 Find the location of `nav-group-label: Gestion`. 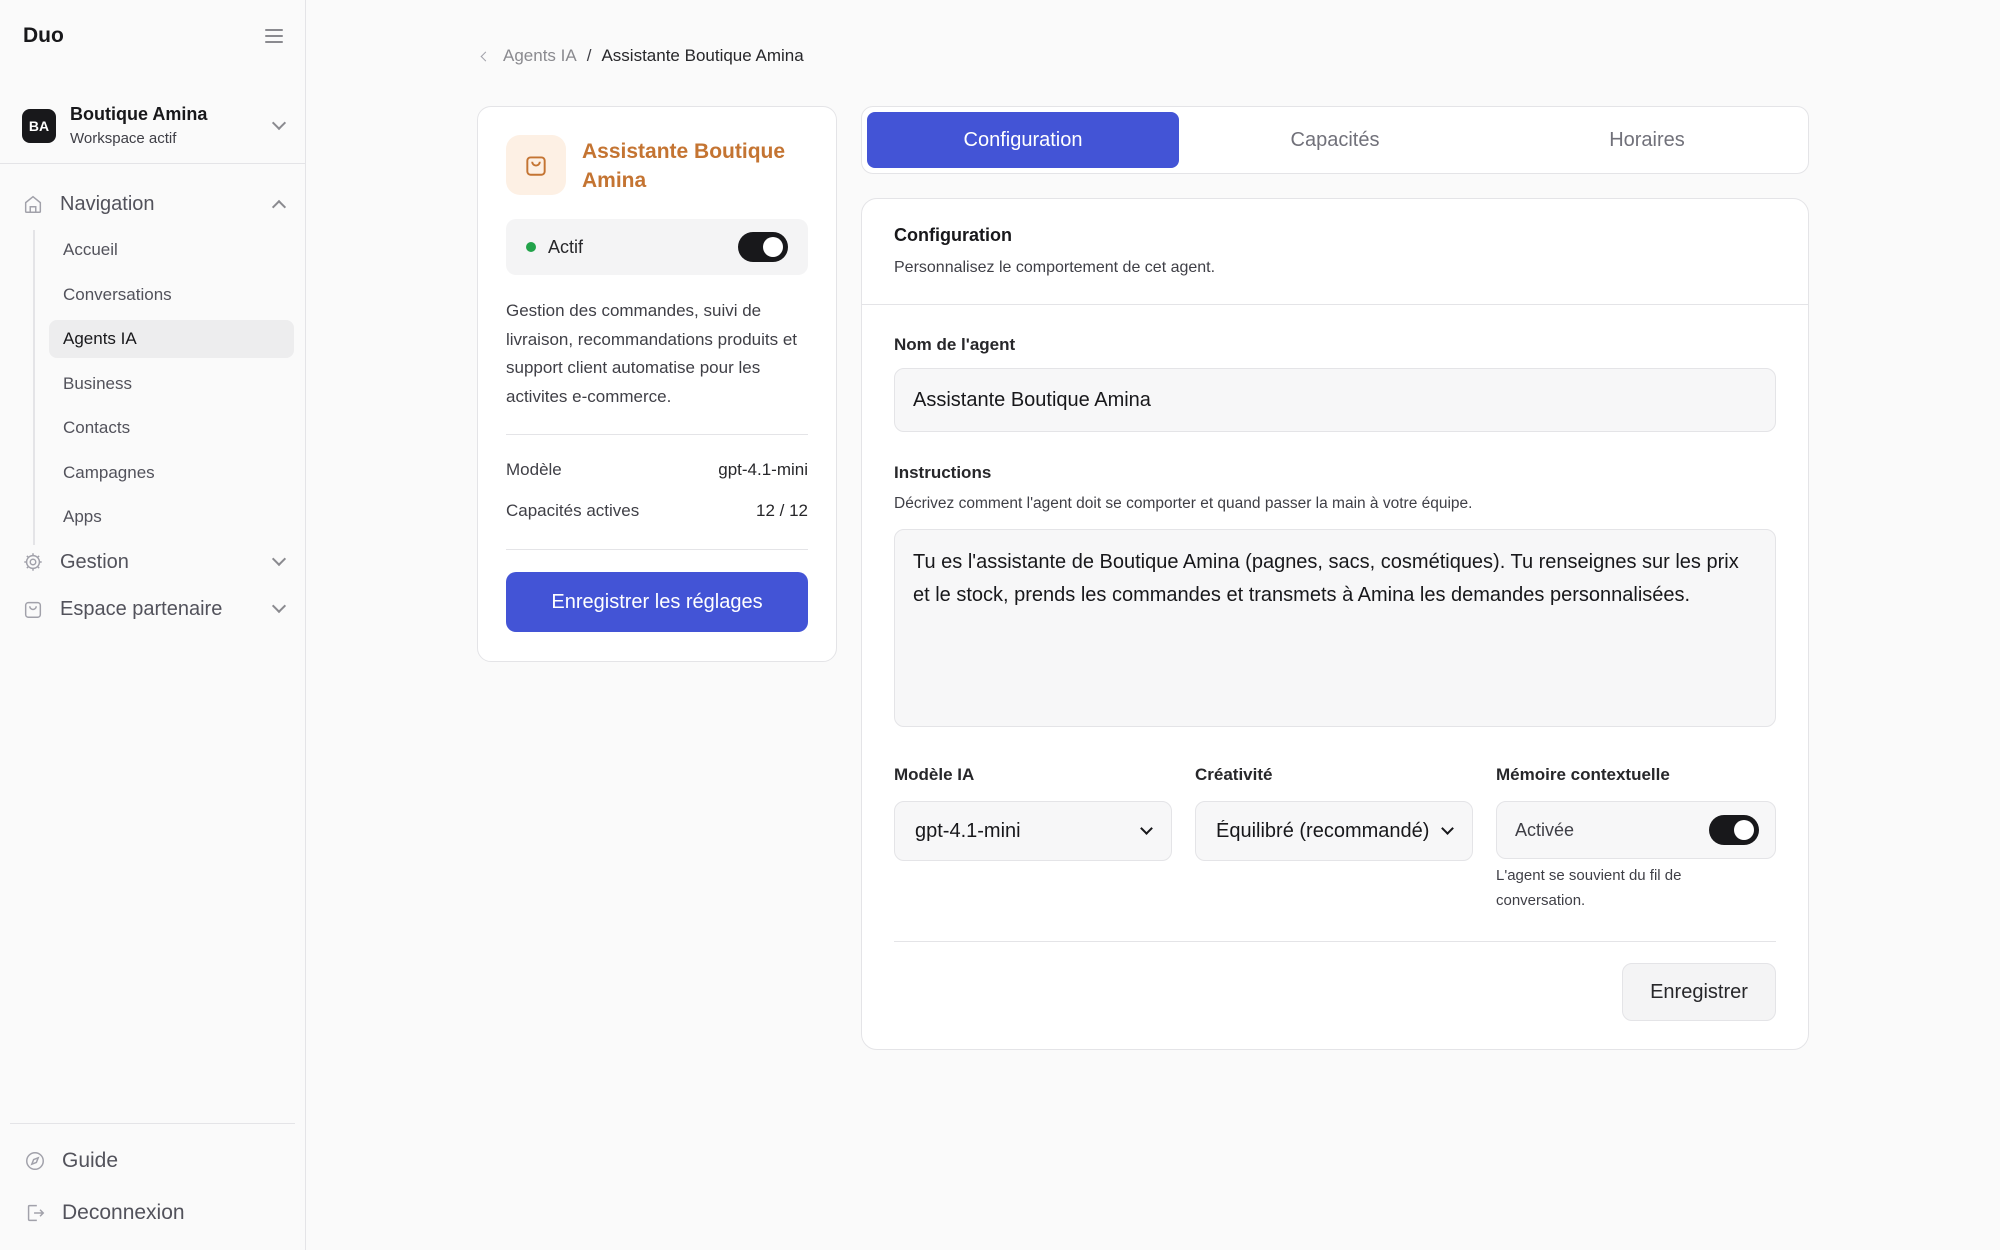

nav-group-label: Gestion is located at coordinates (94, 561).